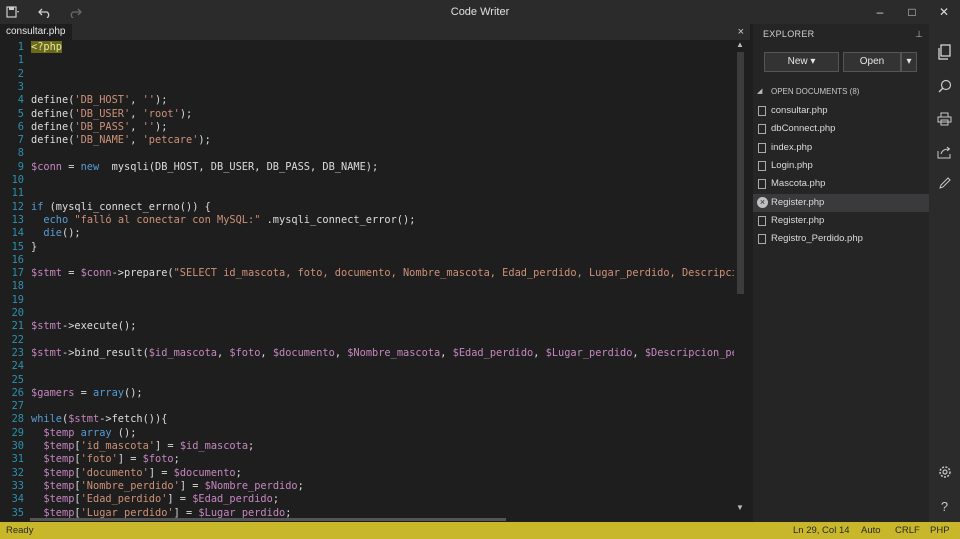  Describe the element at coordinates (944, 122) in the screenshot. I see `print-icon` at that location.